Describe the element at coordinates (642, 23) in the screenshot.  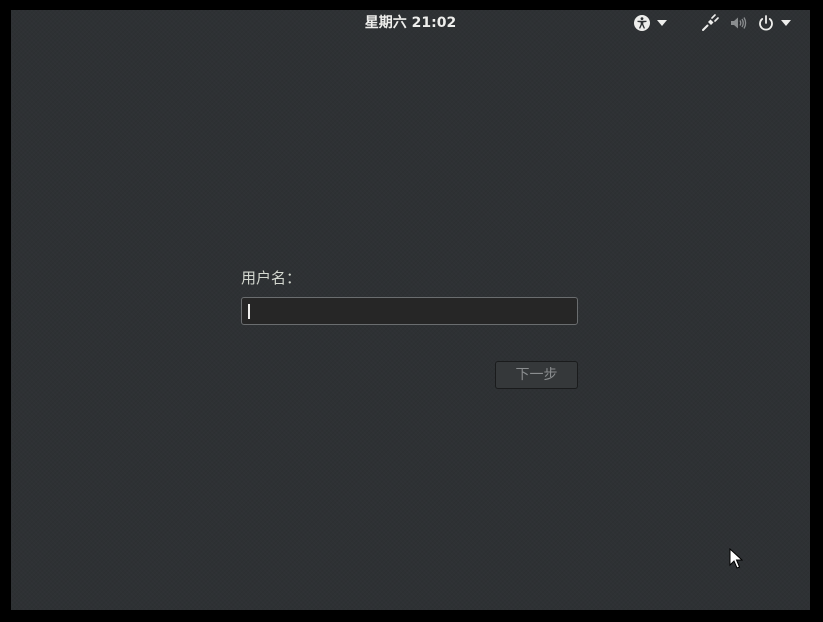
I see `accessibility-icon` at that location.